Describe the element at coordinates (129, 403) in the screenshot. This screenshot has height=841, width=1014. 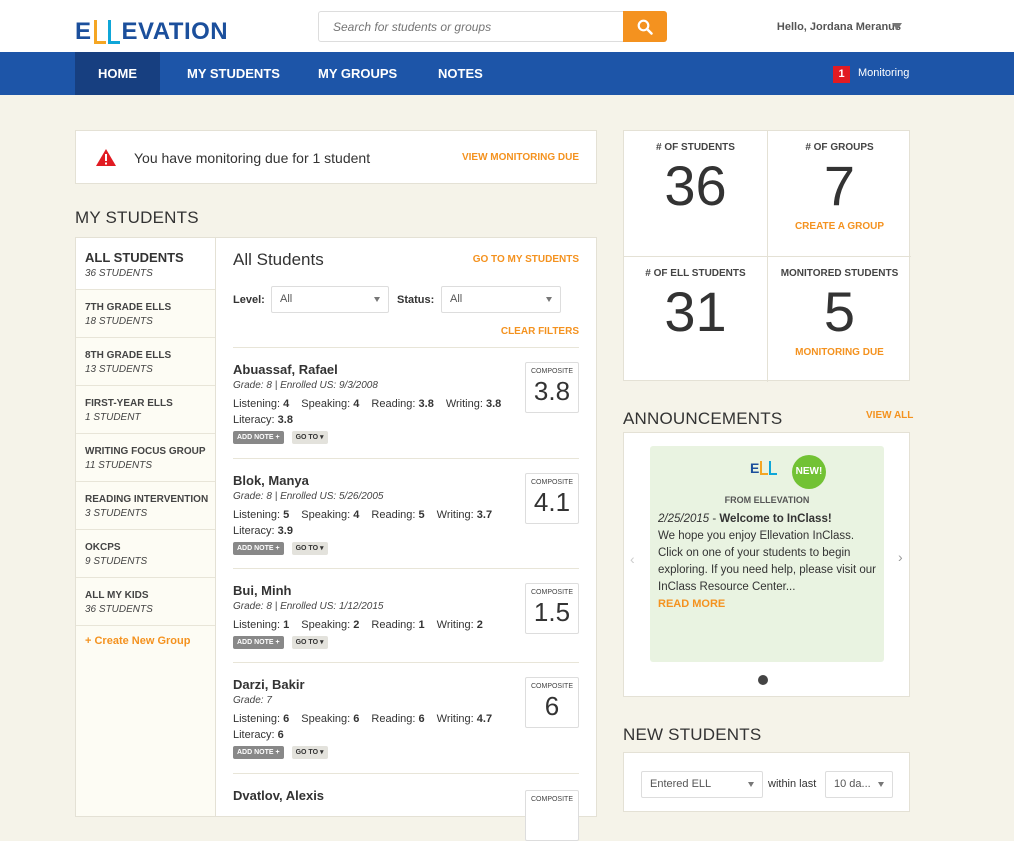
I see `group-name: FIRST-YEAR ELLS` at that location.